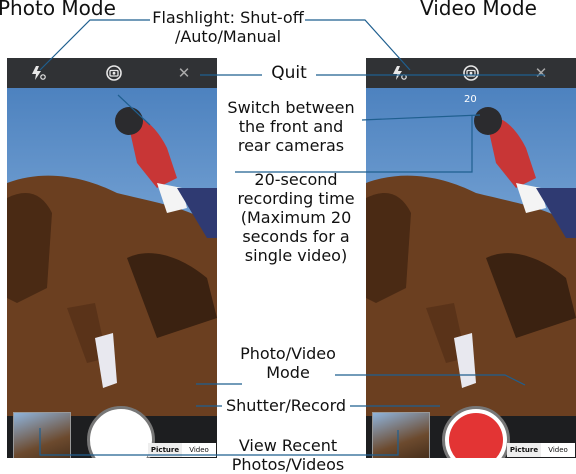 This screenshot has width=576, height=474. Describe the element at coordinates (288, 455) in the screenshot. I see `view-recent-annotation: View Recent Photos/Videos` at that location.